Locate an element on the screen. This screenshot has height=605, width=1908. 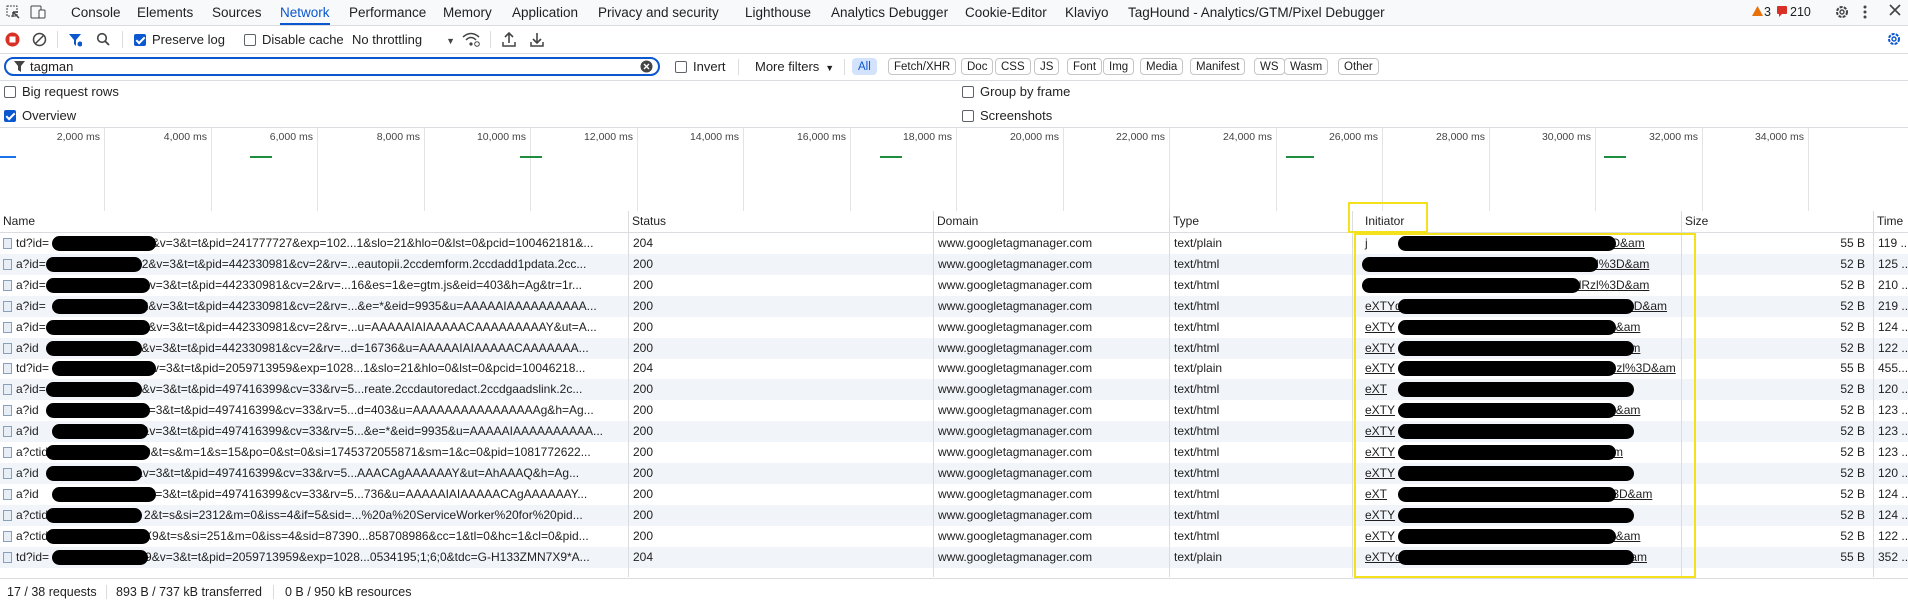
network-settings-gear-icon is located at coordinates (1894, 39).